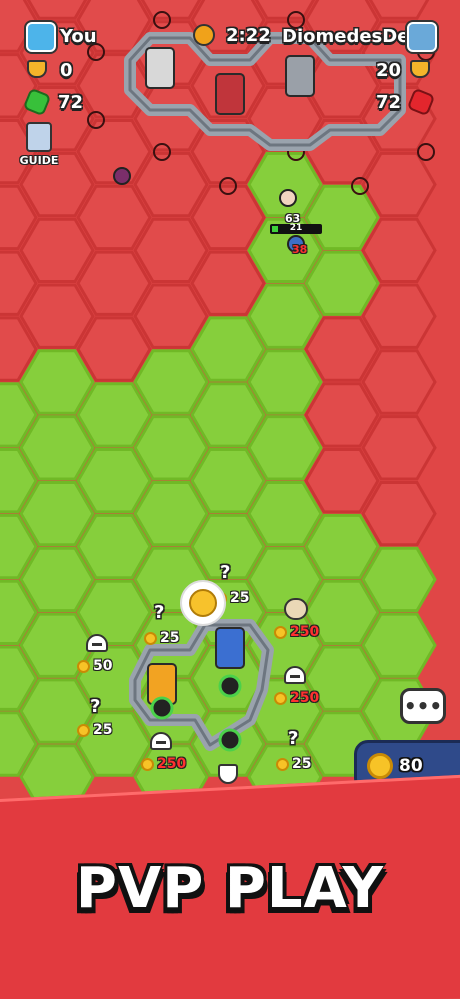 The height and width of the screenshot is (999, 460). Describe the element at coordinates (41, 37) in the screenshot. I see `player-avatar` at that location.